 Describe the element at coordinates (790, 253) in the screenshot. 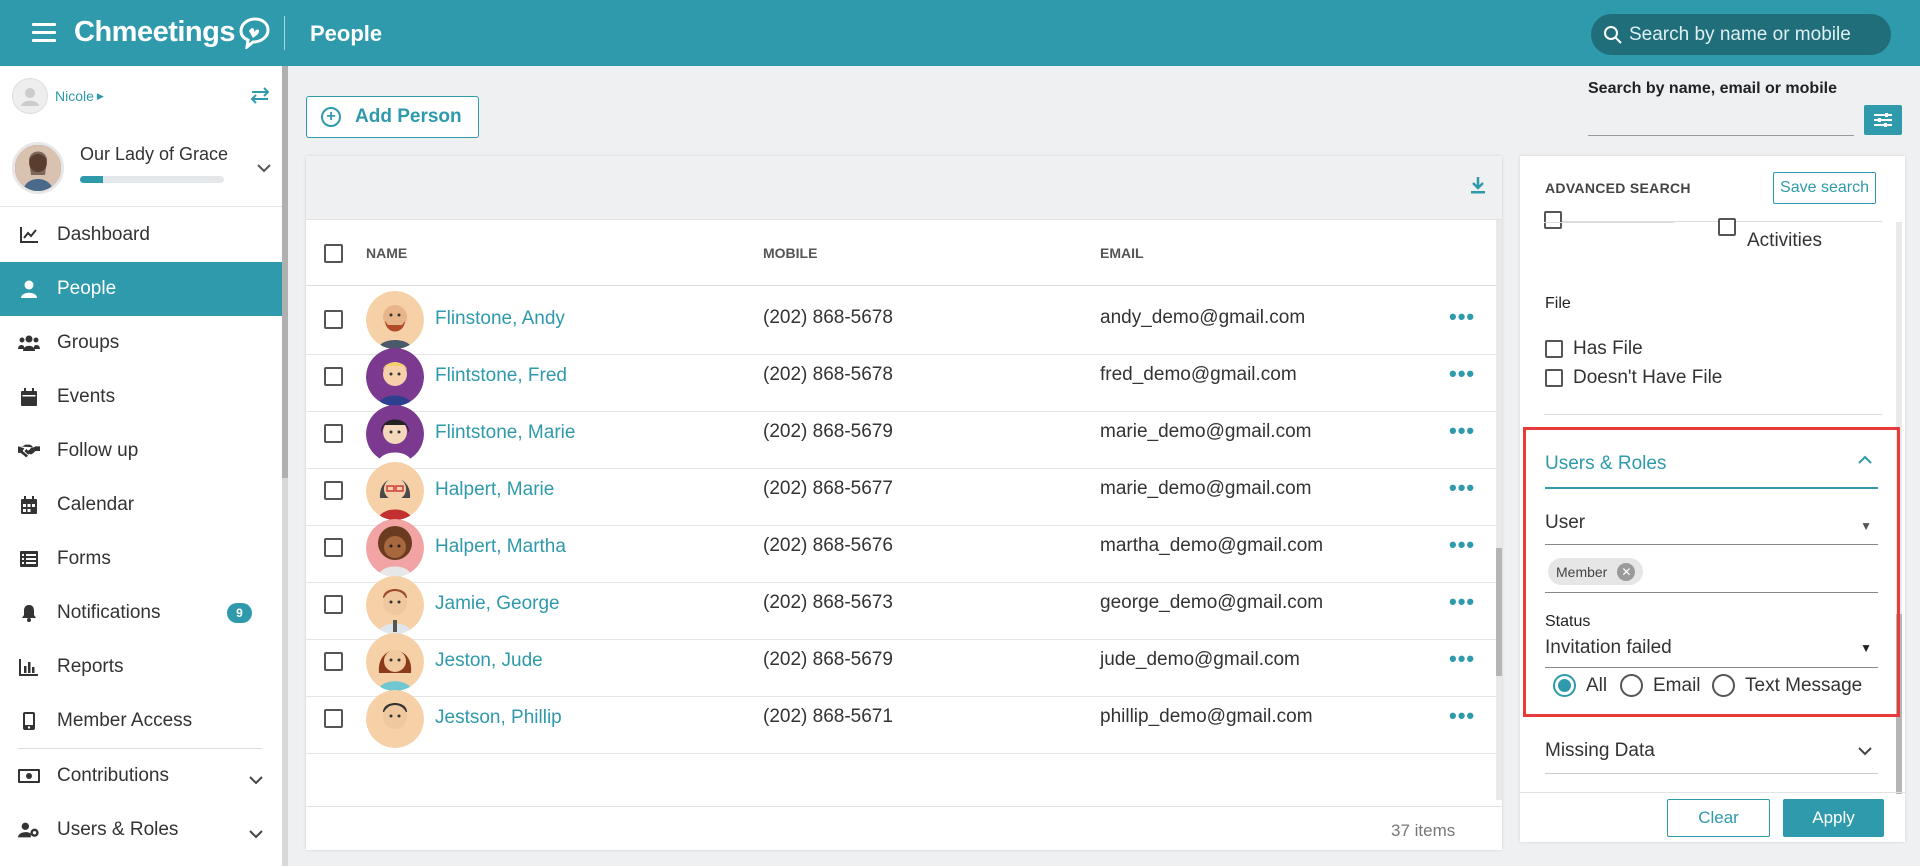

I see `column-header-mobile: MOBILE` at that location.